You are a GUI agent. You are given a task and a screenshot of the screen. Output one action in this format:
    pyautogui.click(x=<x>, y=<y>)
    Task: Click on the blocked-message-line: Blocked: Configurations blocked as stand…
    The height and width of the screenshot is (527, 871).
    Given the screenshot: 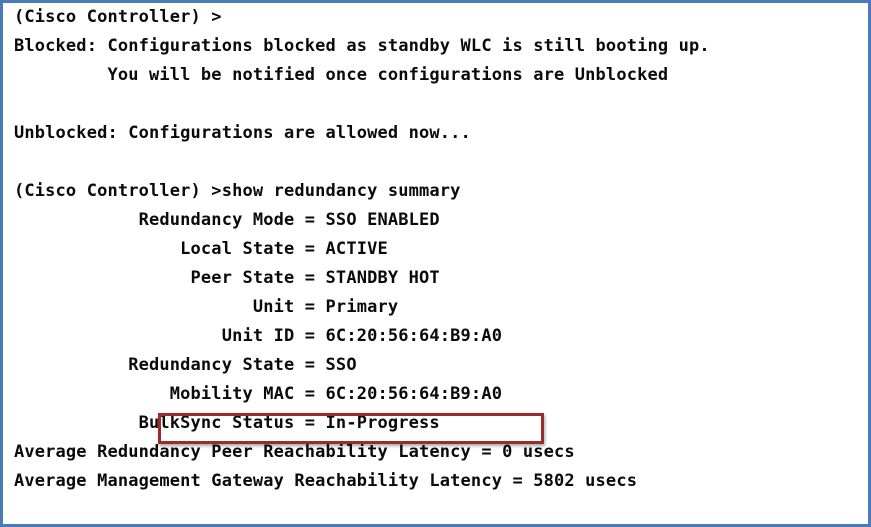 What is the action you would take?
    pyautogui.click(x=362, y=46)
    